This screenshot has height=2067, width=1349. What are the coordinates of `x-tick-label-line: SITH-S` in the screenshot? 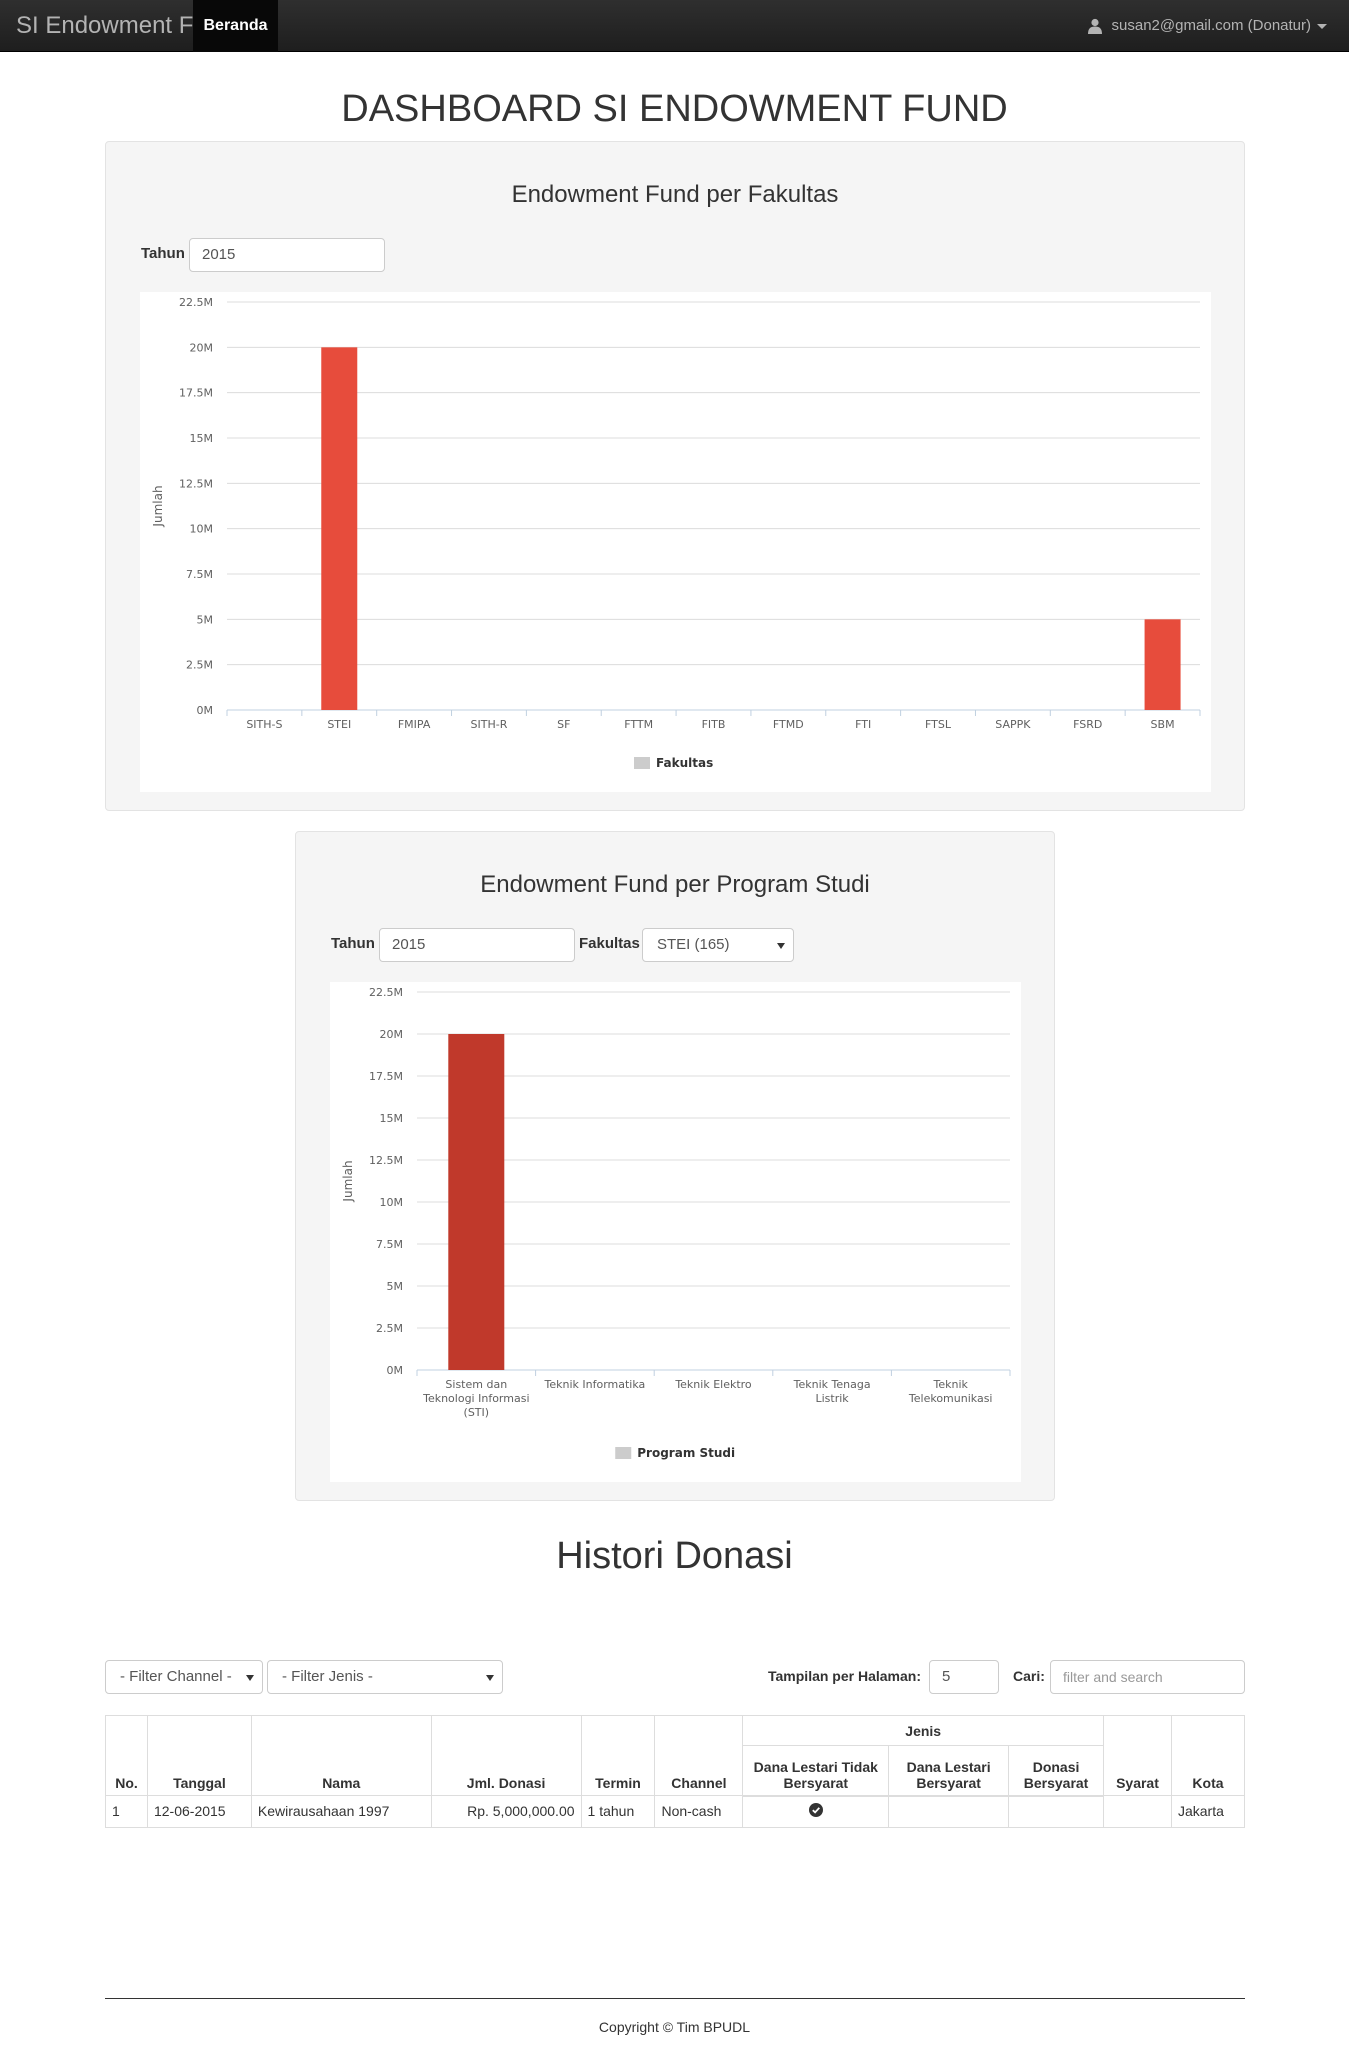 It's located at (264, 724).